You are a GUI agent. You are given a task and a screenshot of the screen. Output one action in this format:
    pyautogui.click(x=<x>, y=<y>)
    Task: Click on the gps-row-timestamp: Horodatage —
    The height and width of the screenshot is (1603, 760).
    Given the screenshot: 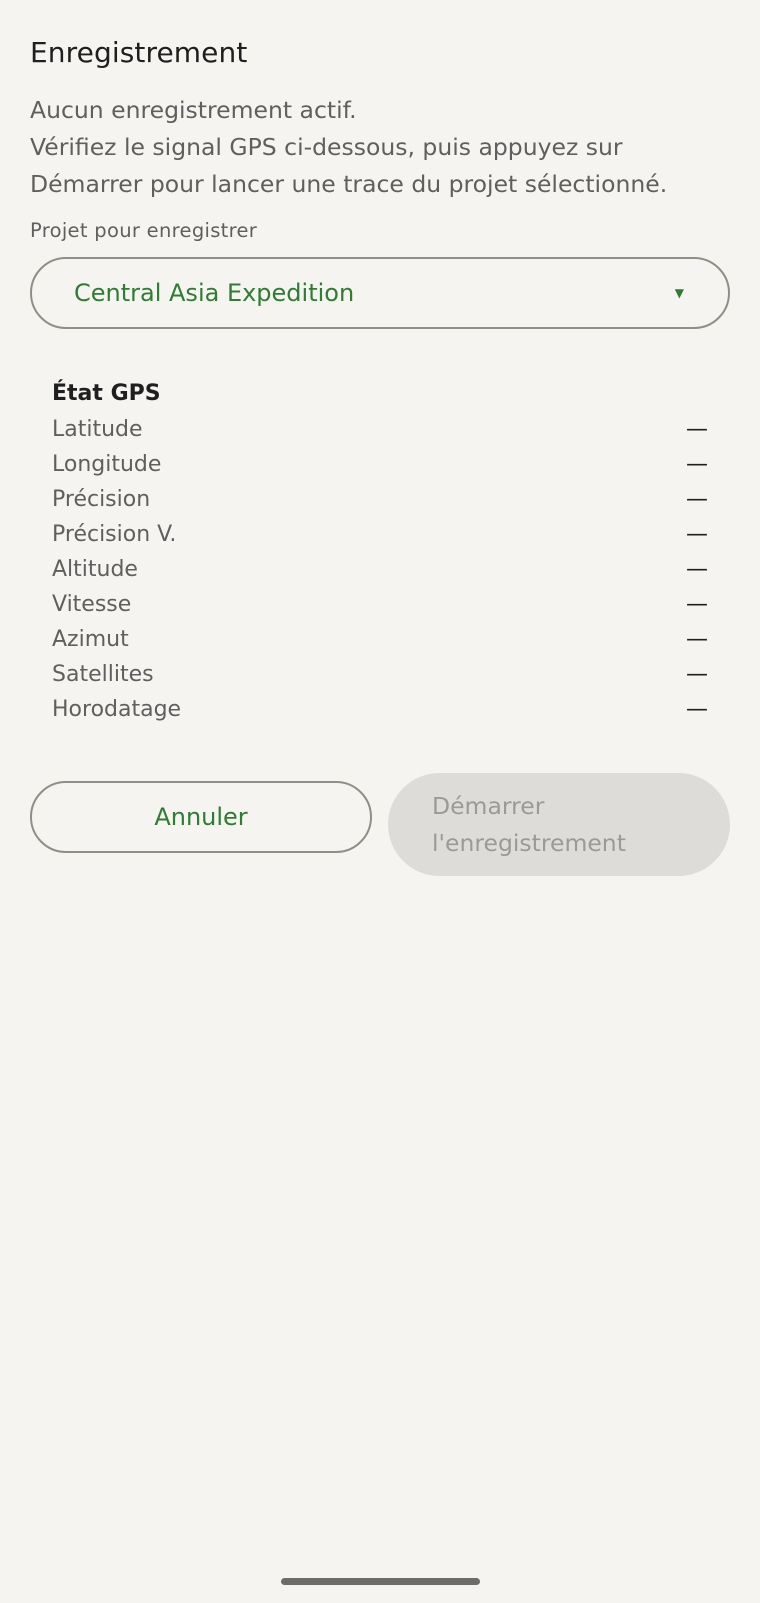 What is the action you would take?
    pyautogui.click(x=380, y=709)
    